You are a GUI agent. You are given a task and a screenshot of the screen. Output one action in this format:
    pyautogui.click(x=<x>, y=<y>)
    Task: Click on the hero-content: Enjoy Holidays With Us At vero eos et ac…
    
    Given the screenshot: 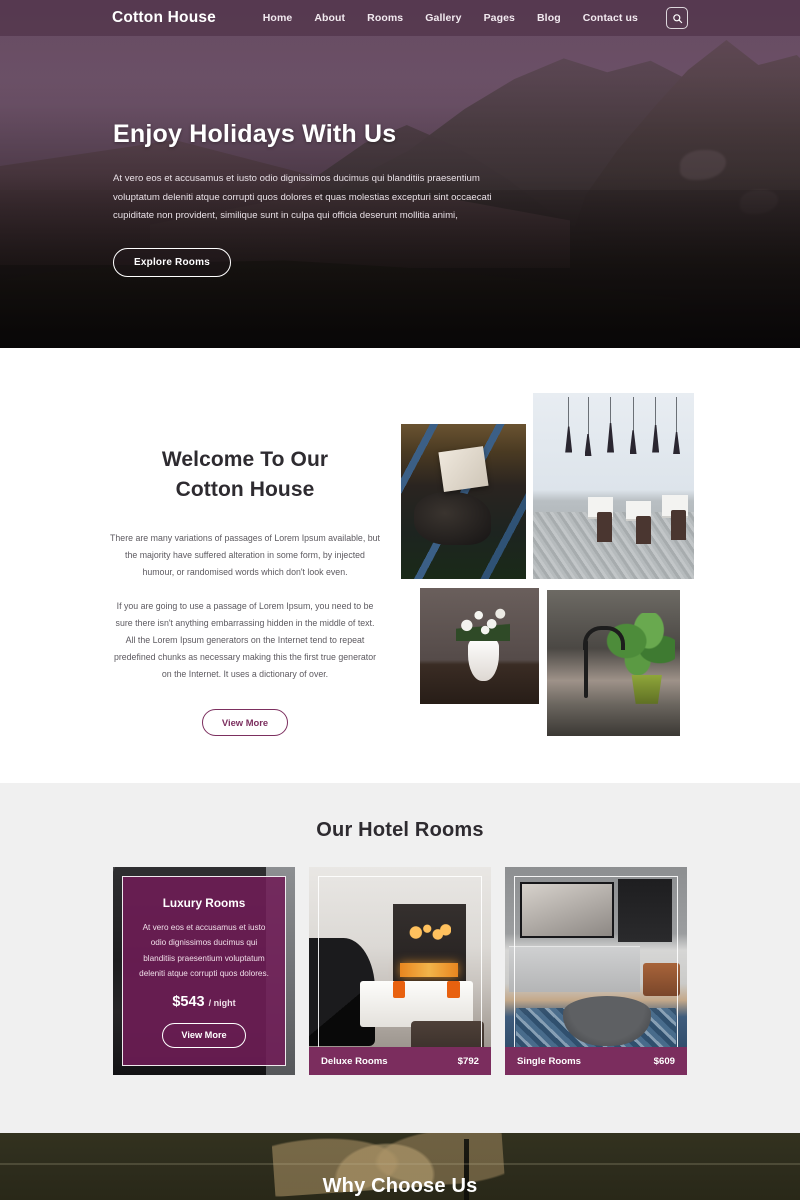 What is the action you would take?
    pyautogui.click(x=313, y=198)
    